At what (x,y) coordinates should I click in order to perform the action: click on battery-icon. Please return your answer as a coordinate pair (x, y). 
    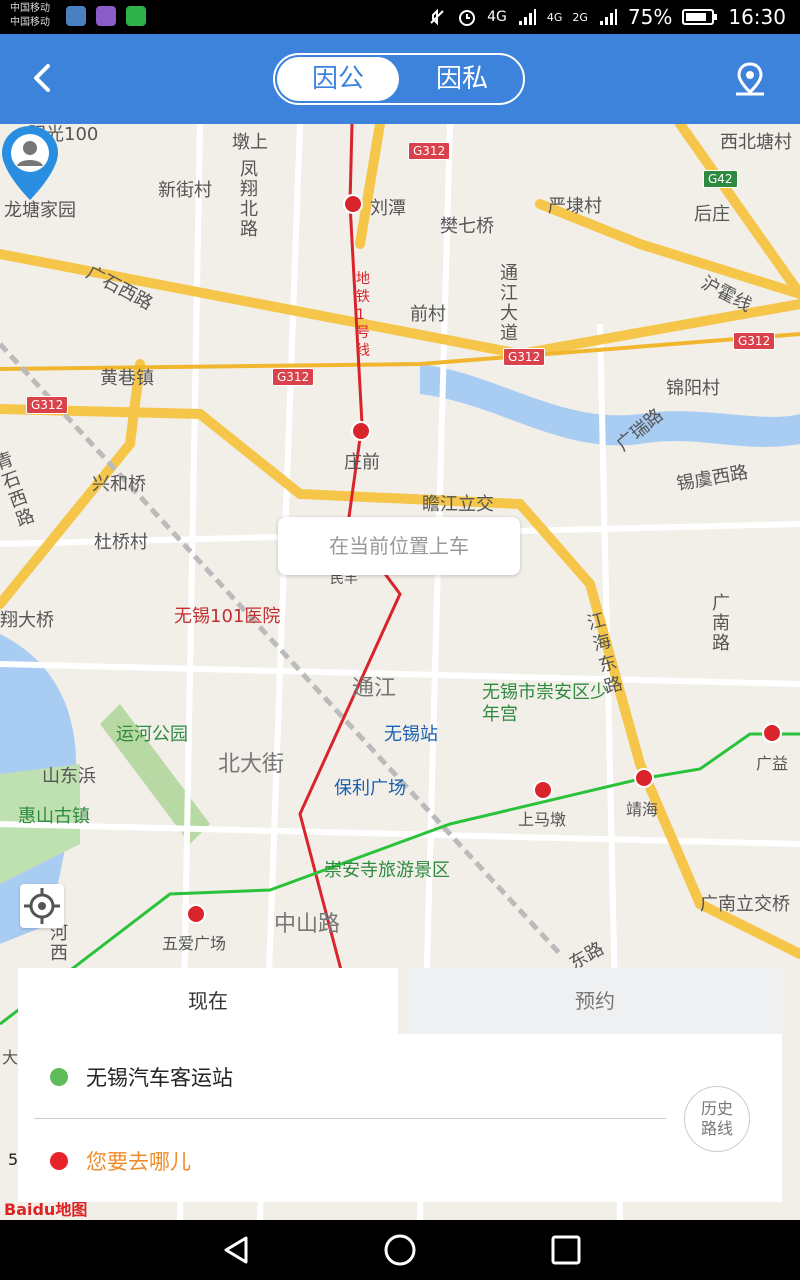
    Looking at the image, I should click on (700, 17).